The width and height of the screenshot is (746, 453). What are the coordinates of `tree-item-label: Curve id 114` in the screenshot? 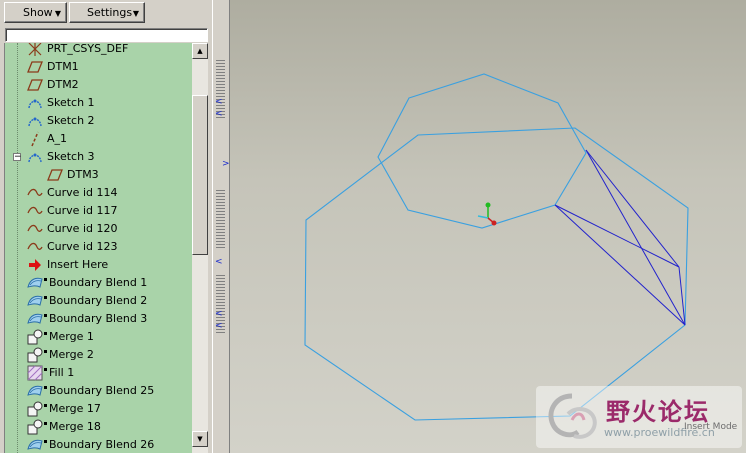 It's located at (82, 192).